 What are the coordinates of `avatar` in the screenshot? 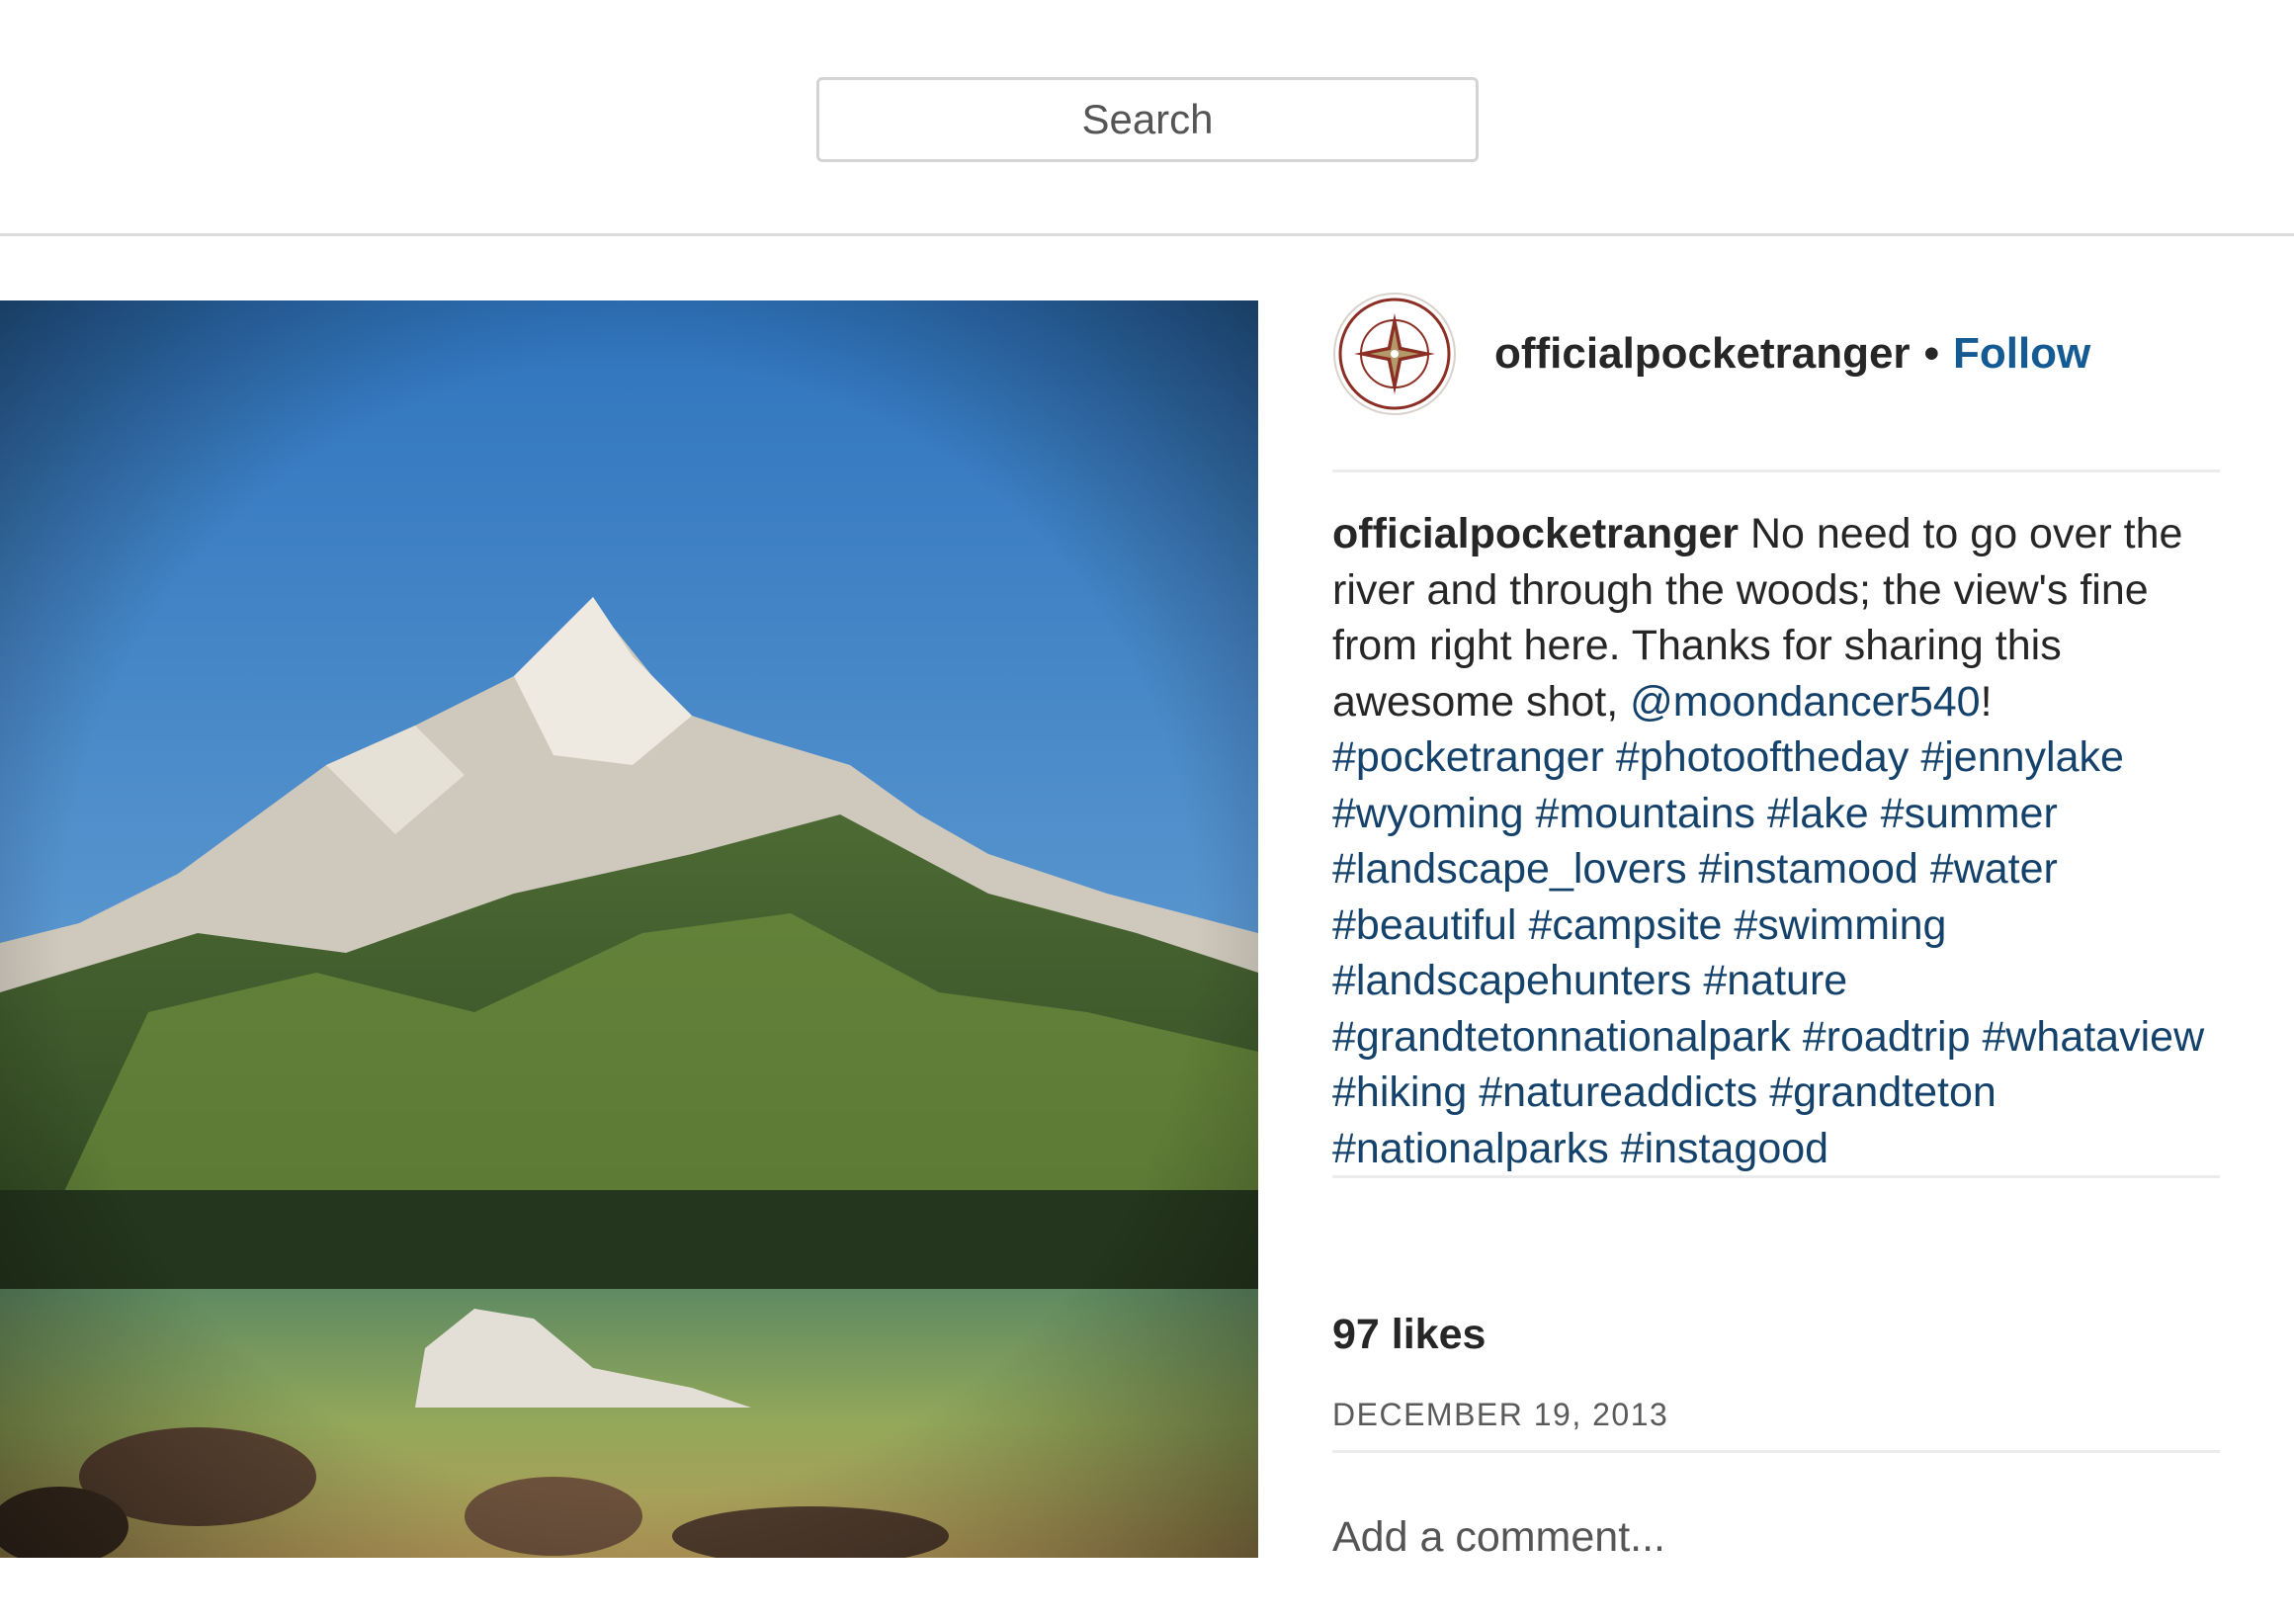 It's located at (1394, 354).